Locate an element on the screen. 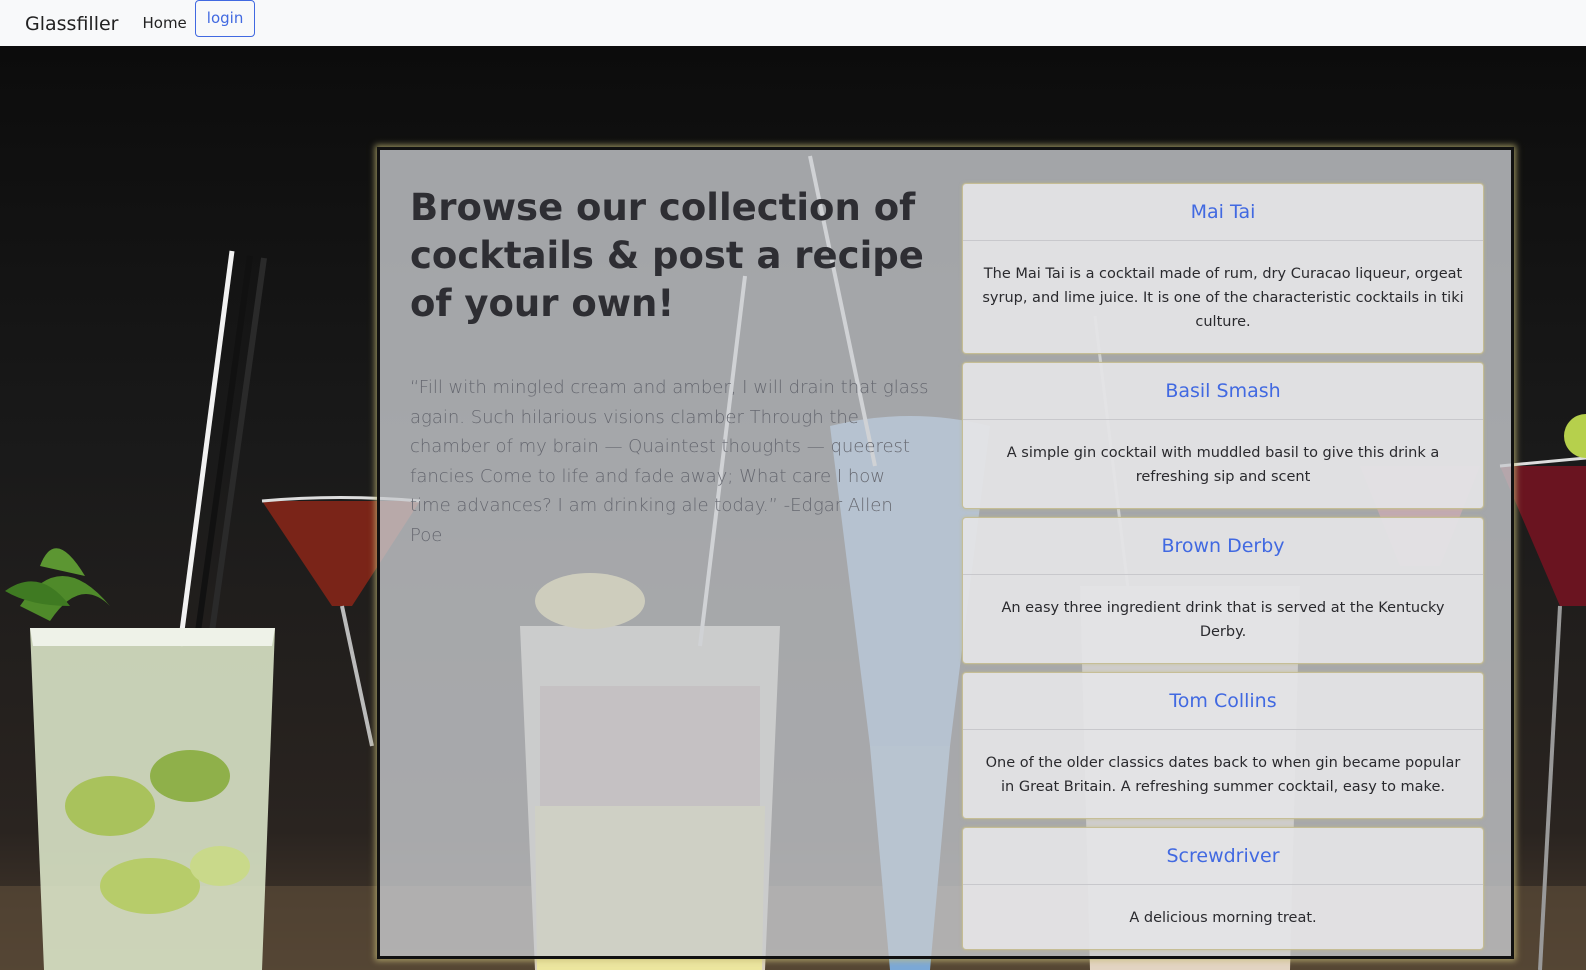  cocktail-card: Screwdriver A delicious morning treat. is located at coordinates (1223, 888).